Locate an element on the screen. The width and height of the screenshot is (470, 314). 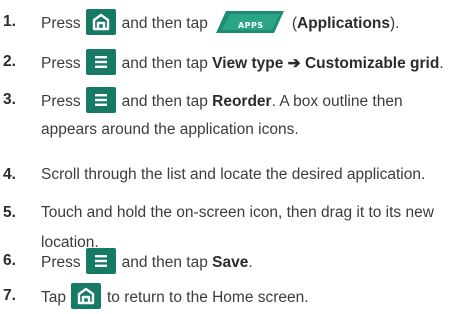
step-number: 2. is located at coordinates (9, 61).